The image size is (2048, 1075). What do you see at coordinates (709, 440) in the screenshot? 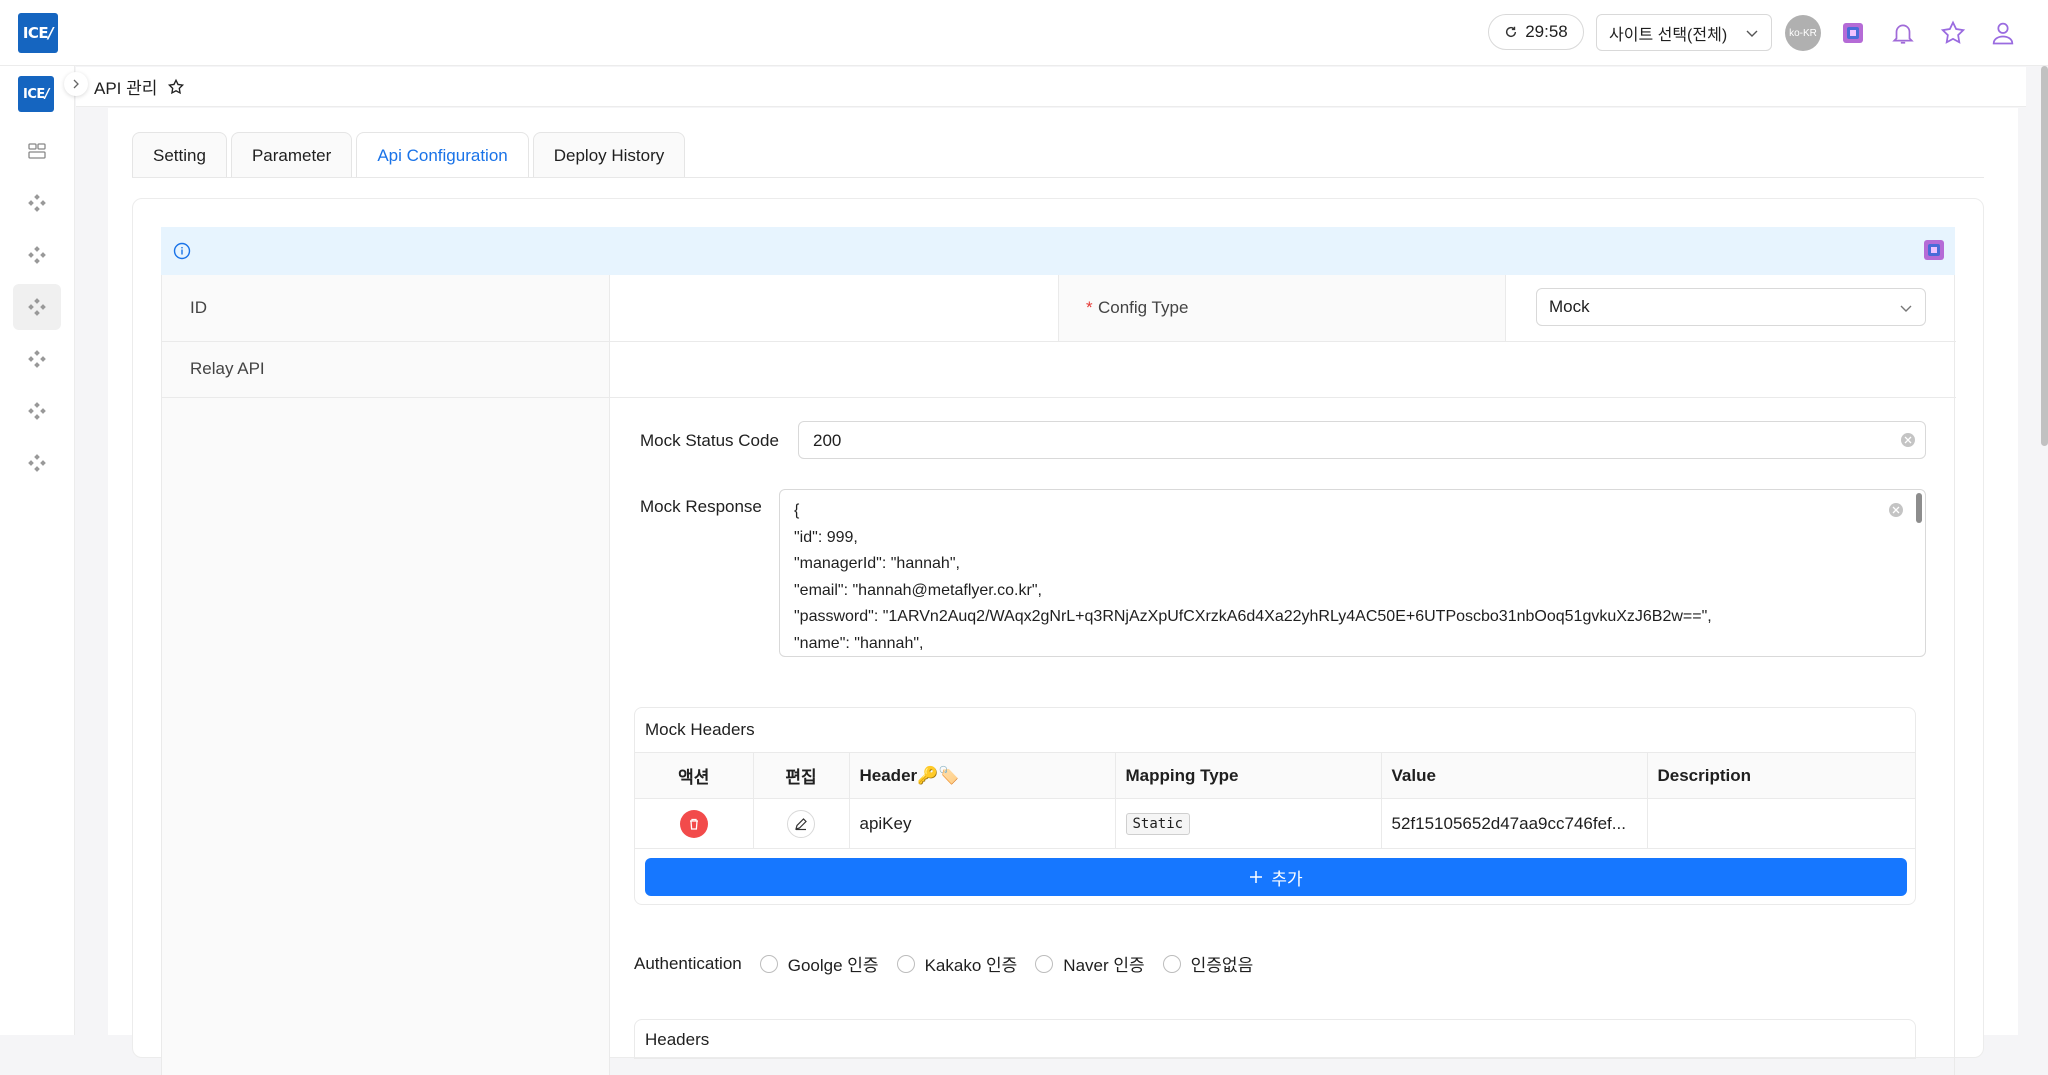
I see `mock-status-code-label: Mock Status Code` at bounding box center [709, 440].